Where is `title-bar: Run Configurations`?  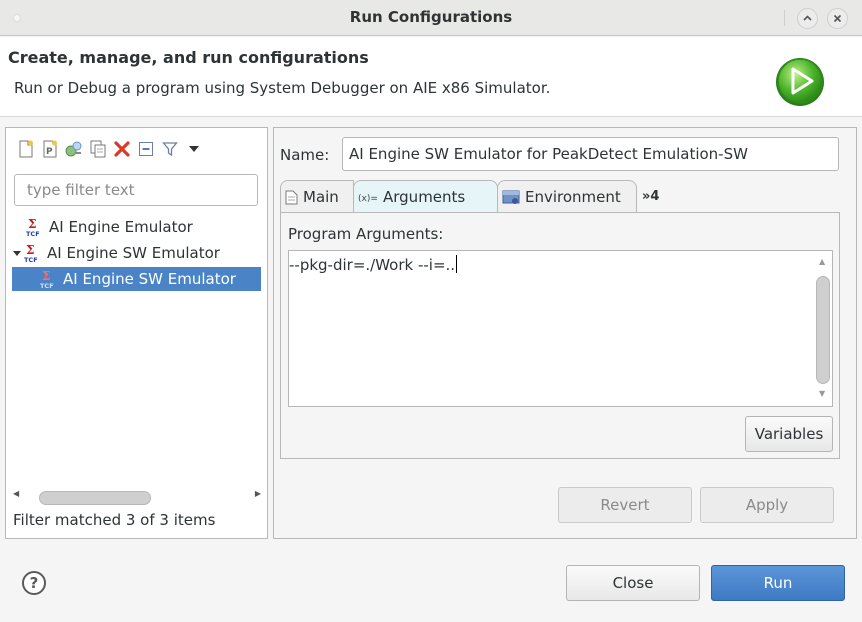
title-bar: Run Configurations is located at coordinates (431, 18).